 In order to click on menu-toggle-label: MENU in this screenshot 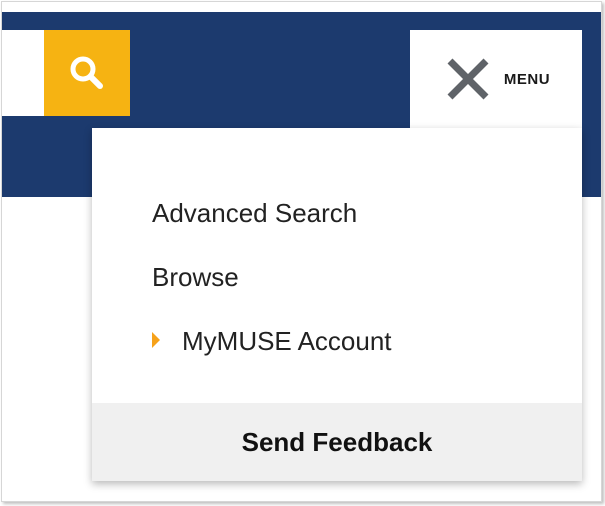, I will do `click(527, 79)`.